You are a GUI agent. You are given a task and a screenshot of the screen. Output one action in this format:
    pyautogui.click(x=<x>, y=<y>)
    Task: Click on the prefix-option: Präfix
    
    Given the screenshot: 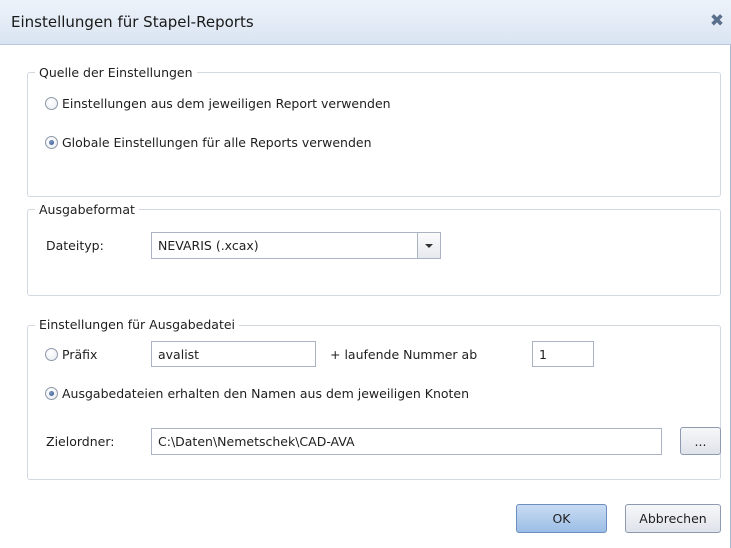 What is the action you would take?
    pyautogui.click(x=71, y=354)
    